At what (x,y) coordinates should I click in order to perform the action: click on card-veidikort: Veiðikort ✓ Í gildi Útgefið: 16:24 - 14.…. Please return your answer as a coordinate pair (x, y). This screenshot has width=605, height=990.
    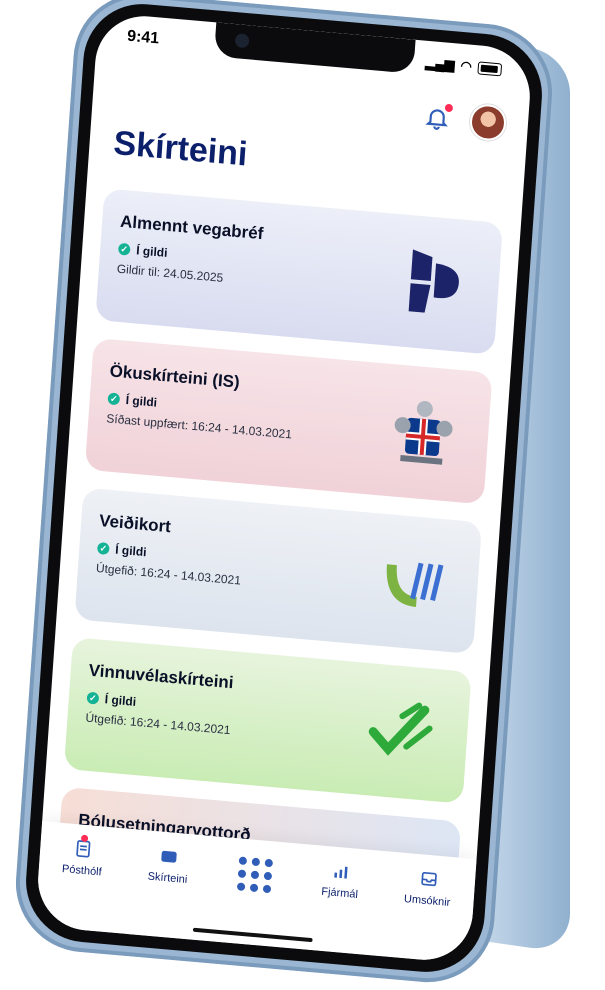
    Looking at the image, I should click on (278, 571).